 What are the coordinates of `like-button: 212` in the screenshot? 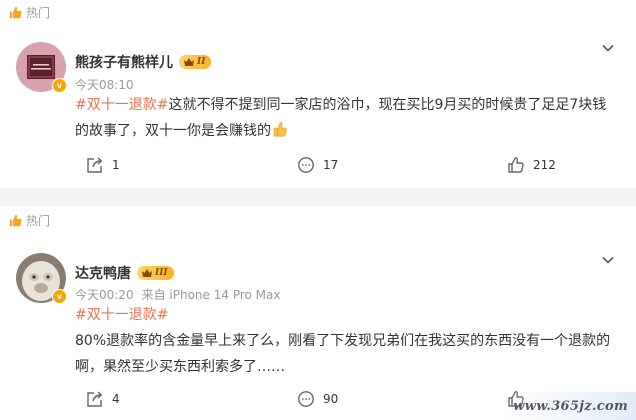 It's located at (531, 165).